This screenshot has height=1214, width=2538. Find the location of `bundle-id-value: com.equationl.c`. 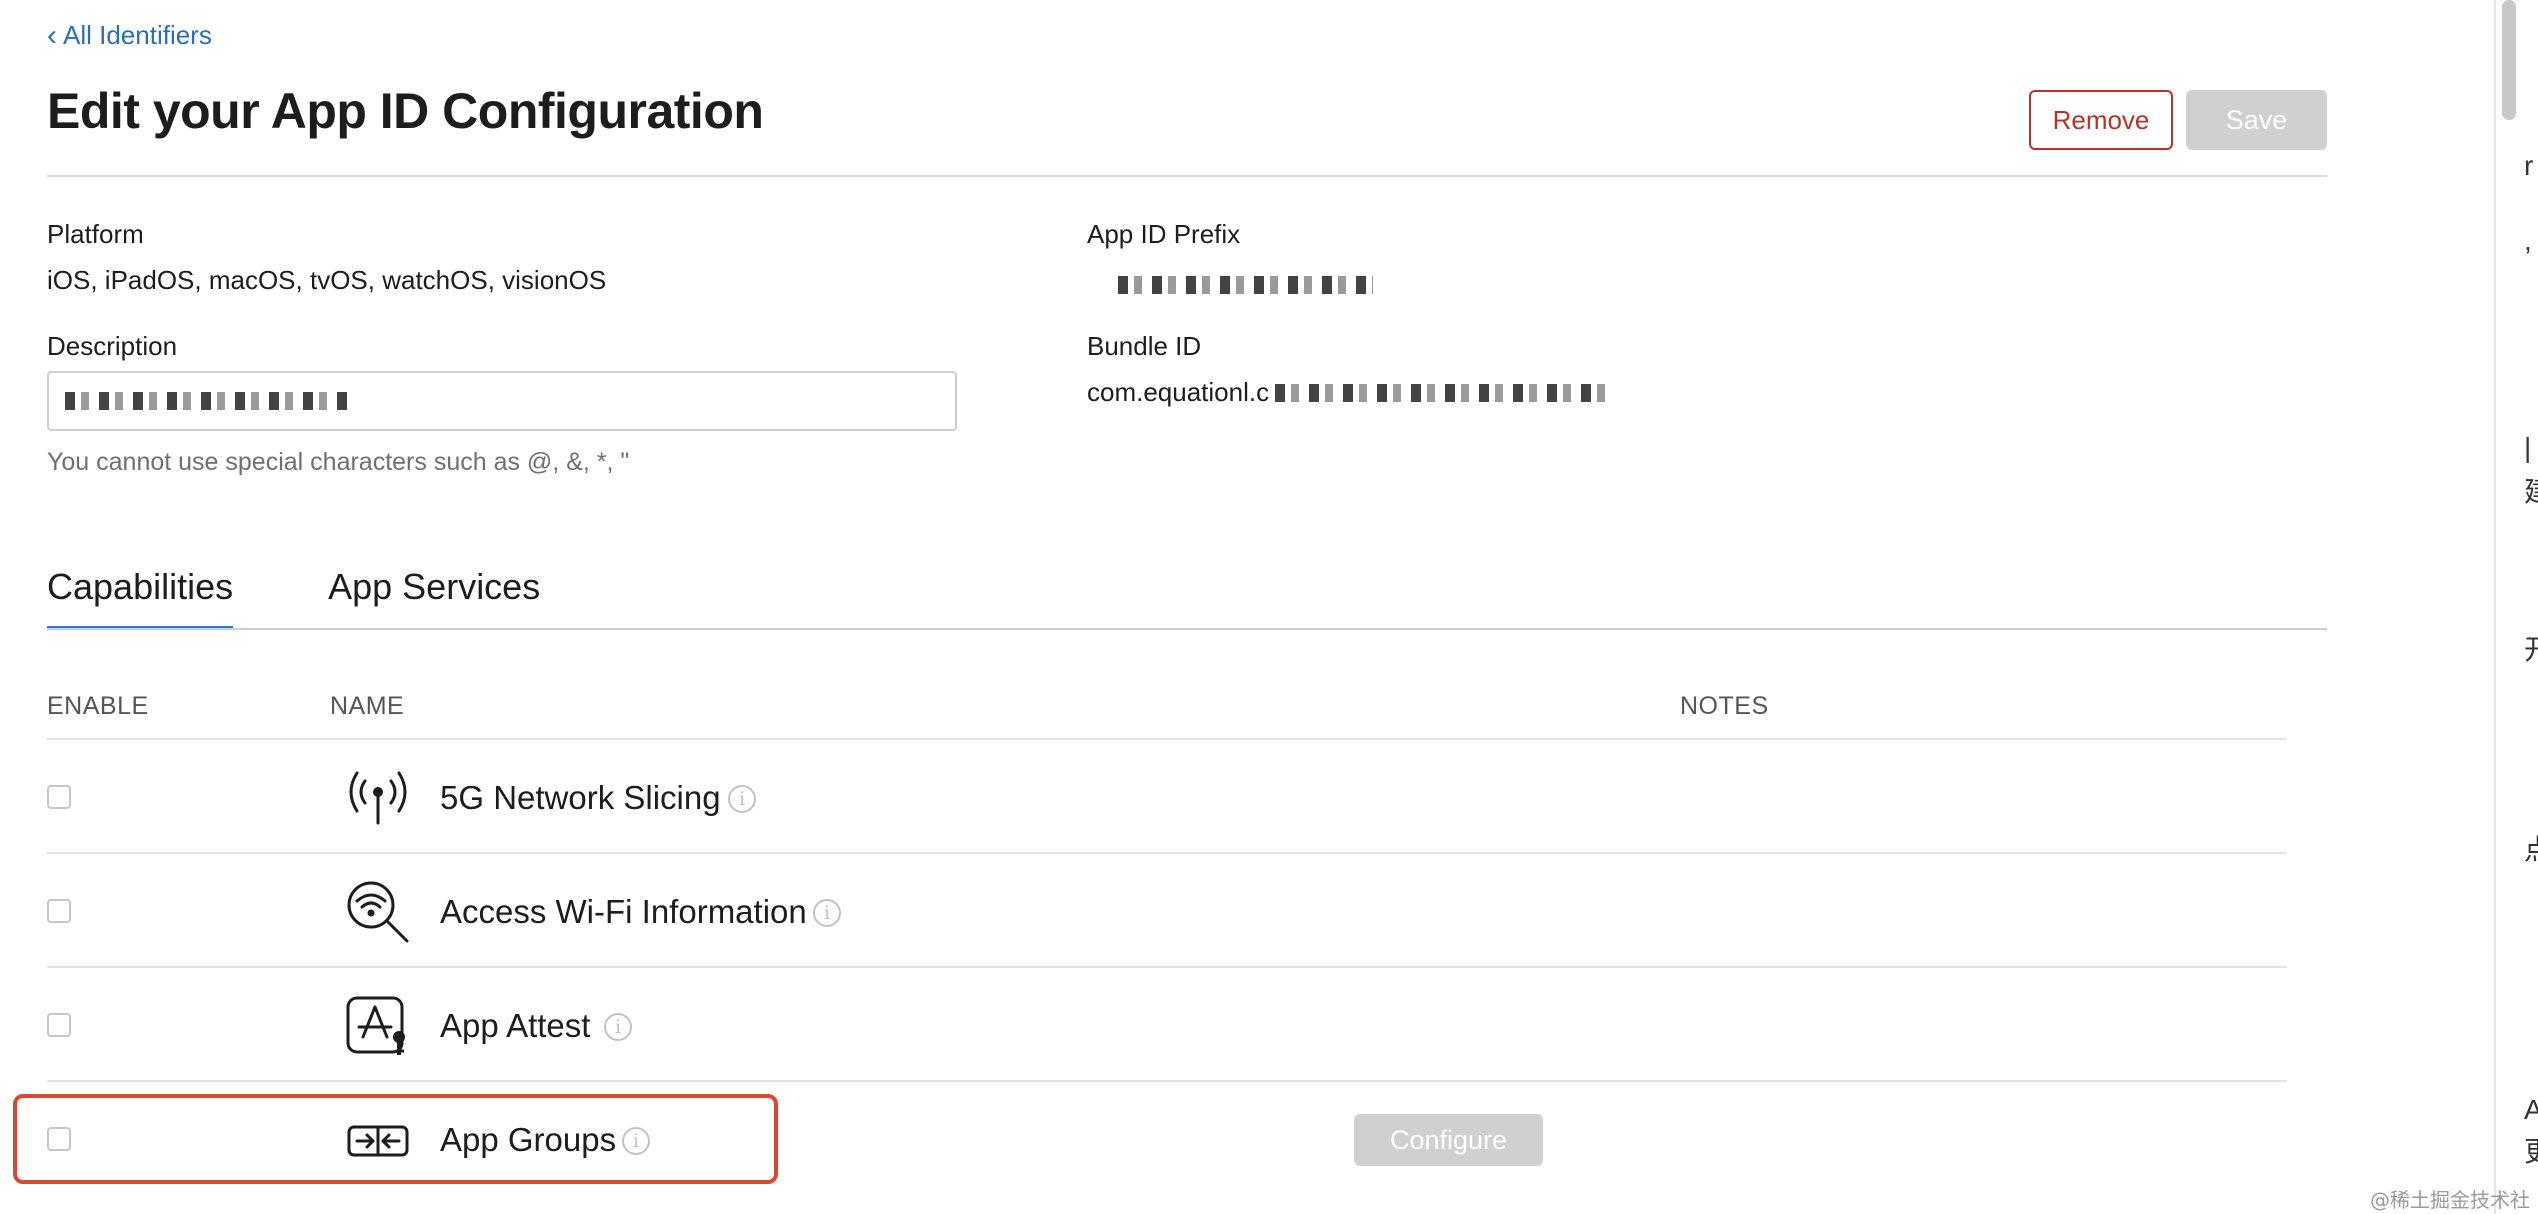

bundle-id-value: com.equationl.c is located at coordinates (1346, 392).